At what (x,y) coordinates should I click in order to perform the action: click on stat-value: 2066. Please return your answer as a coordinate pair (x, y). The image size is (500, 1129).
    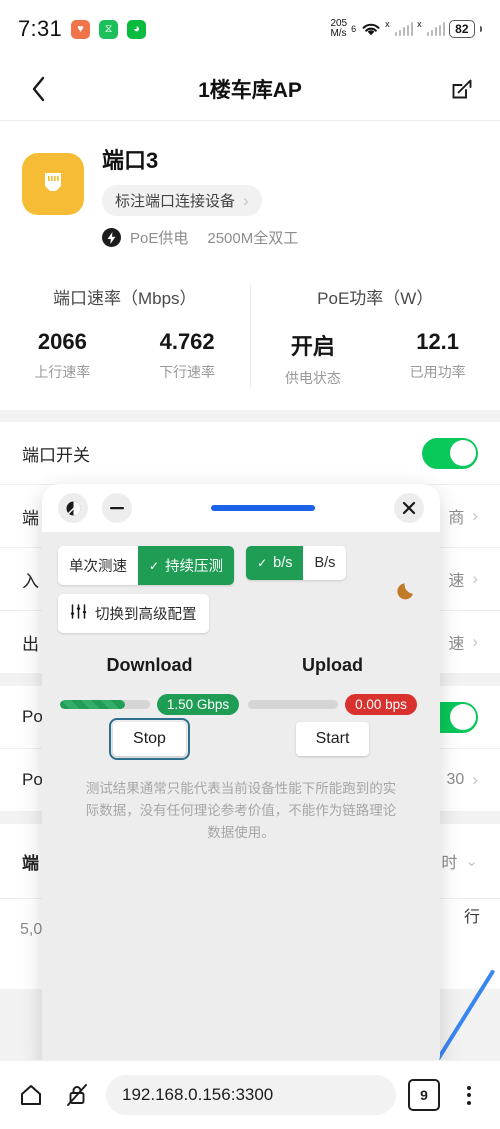
    Looking at the image, I should click on (62, 341).